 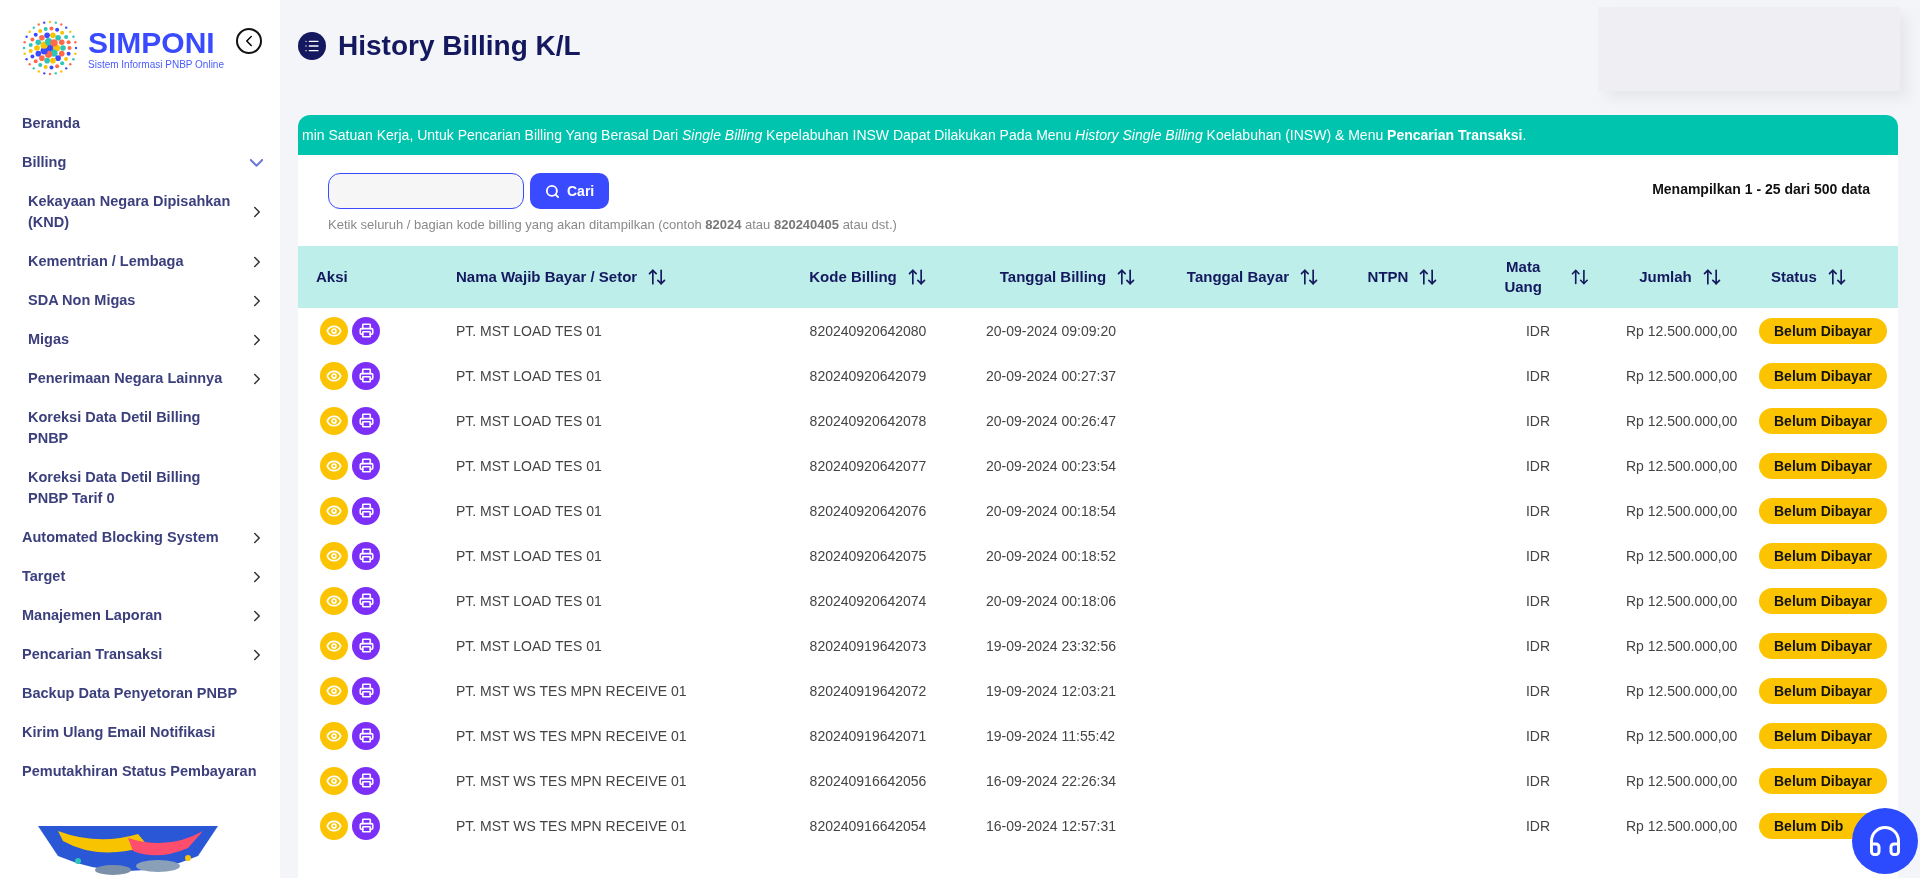 I want to click on sidebar-item: Kementrian / Lembaga, so click(x=140, y=261).